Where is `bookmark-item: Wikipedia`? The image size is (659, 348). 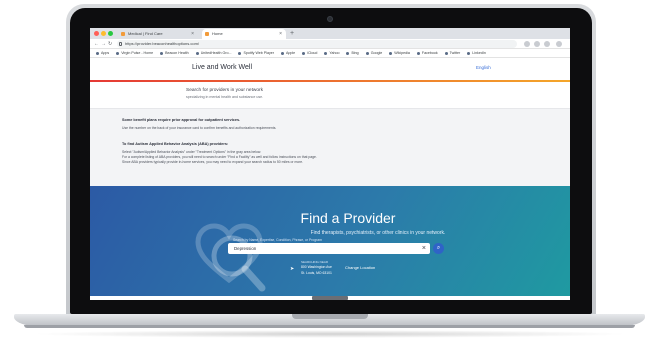 bookmark-item: Wikipedia is located at coordinates (399, 53).